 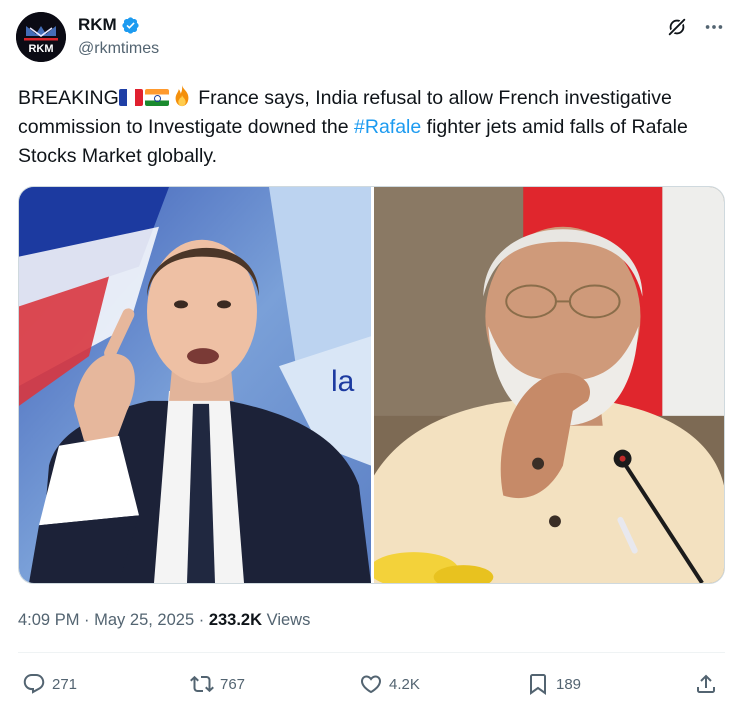 I want to click on share-button, so click(x=706, y=684).